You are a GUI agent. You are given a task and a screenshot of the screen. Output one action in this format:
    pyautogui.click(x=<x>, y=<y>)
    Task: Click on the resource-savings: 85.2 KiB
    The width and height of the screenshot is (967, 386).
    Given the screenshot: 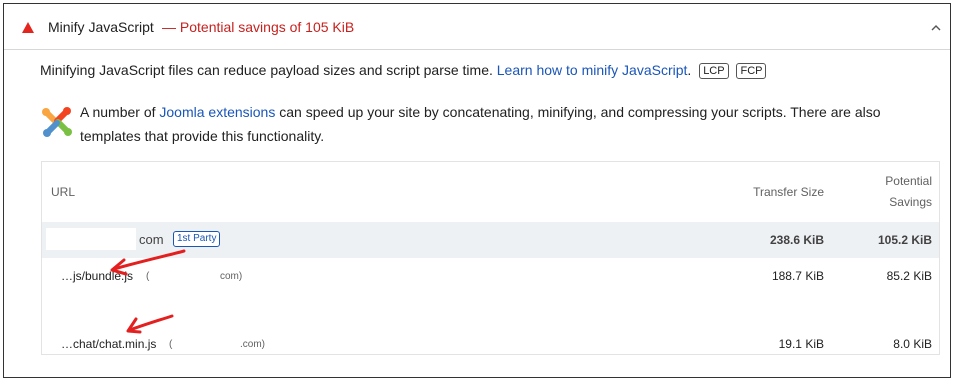 What is the action you would take?
    pyautogui.click(x=909, y=276)
    